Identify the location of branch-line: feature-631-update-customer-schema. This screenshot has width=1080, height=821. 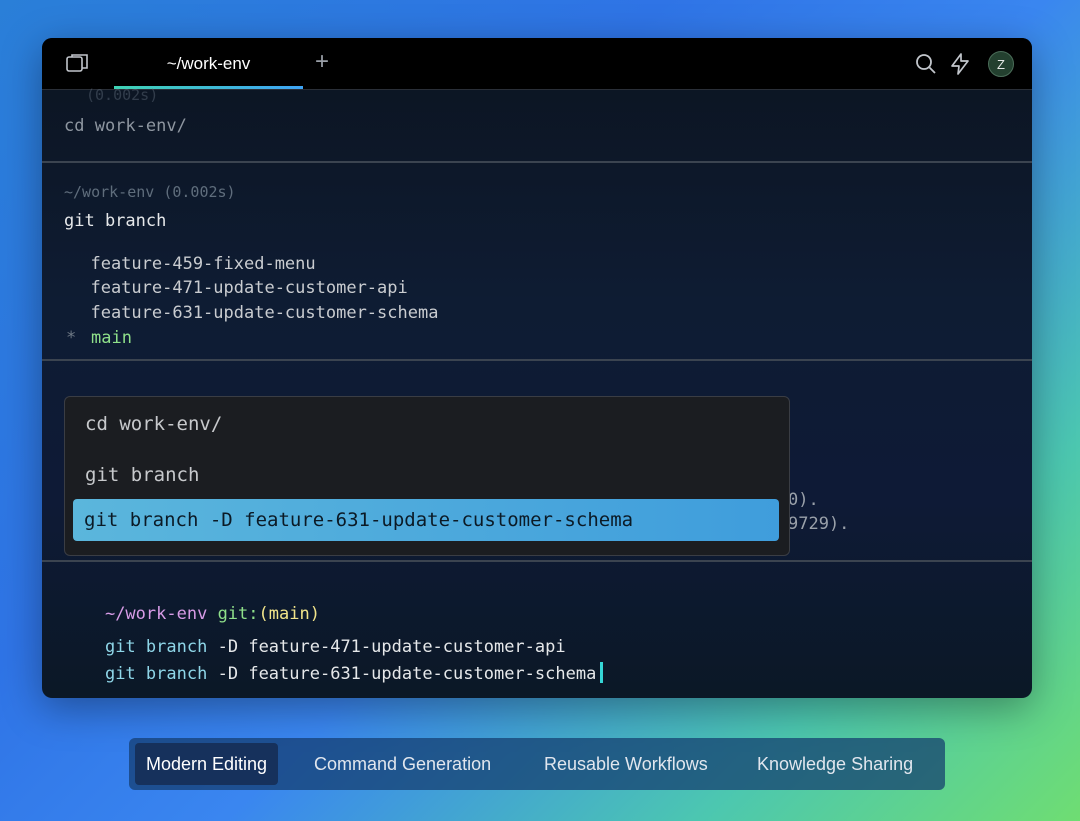
(254, 313).